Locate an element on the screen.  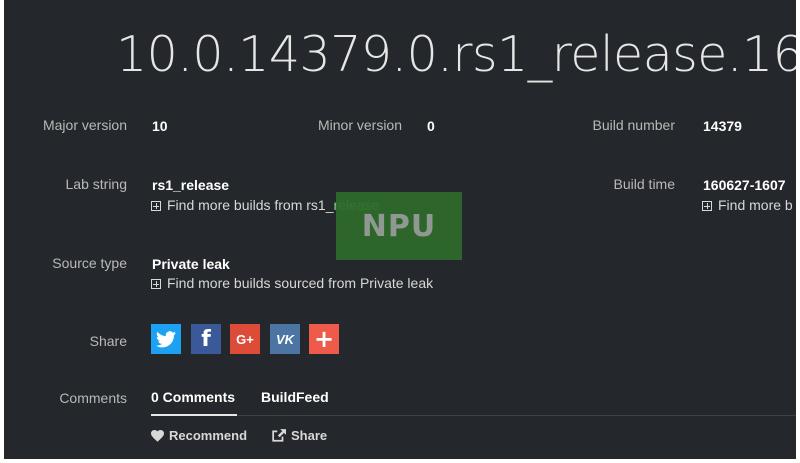
tab-comments: 0 Comments is located at coordinates (193, 397).